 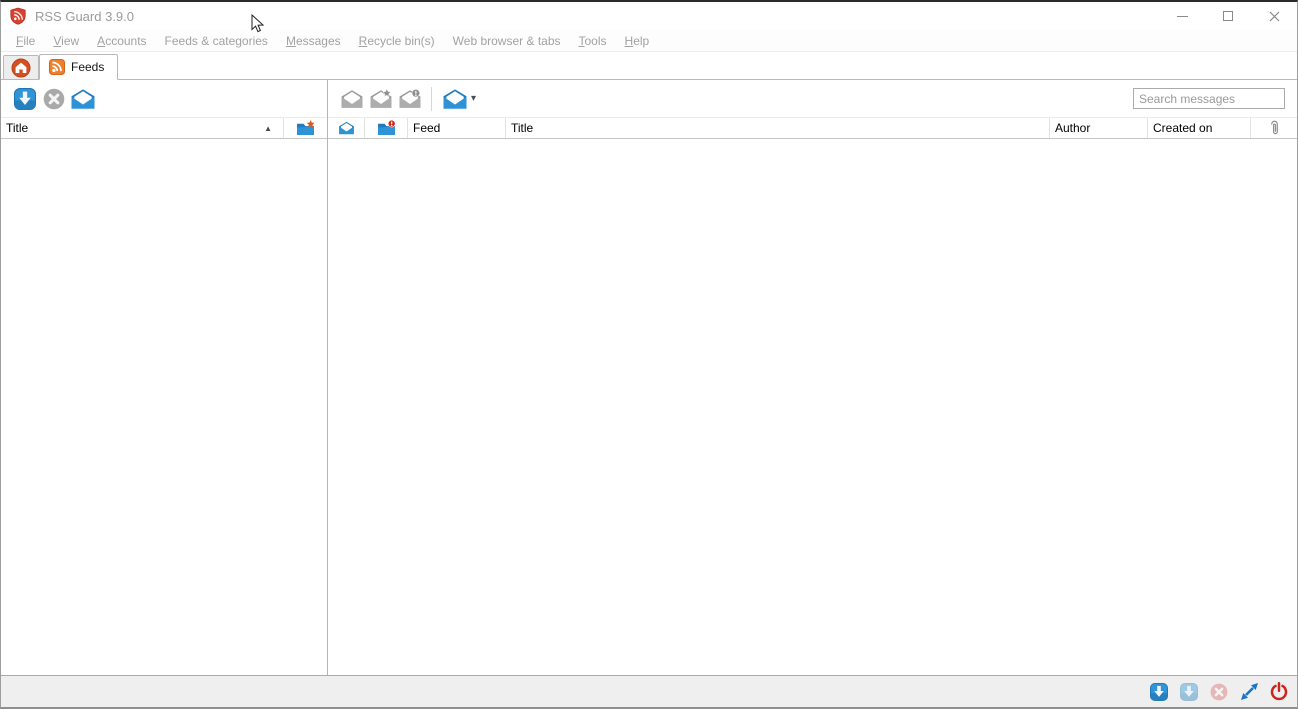 I want to click on read-column-header, so click(x=346, y=128).